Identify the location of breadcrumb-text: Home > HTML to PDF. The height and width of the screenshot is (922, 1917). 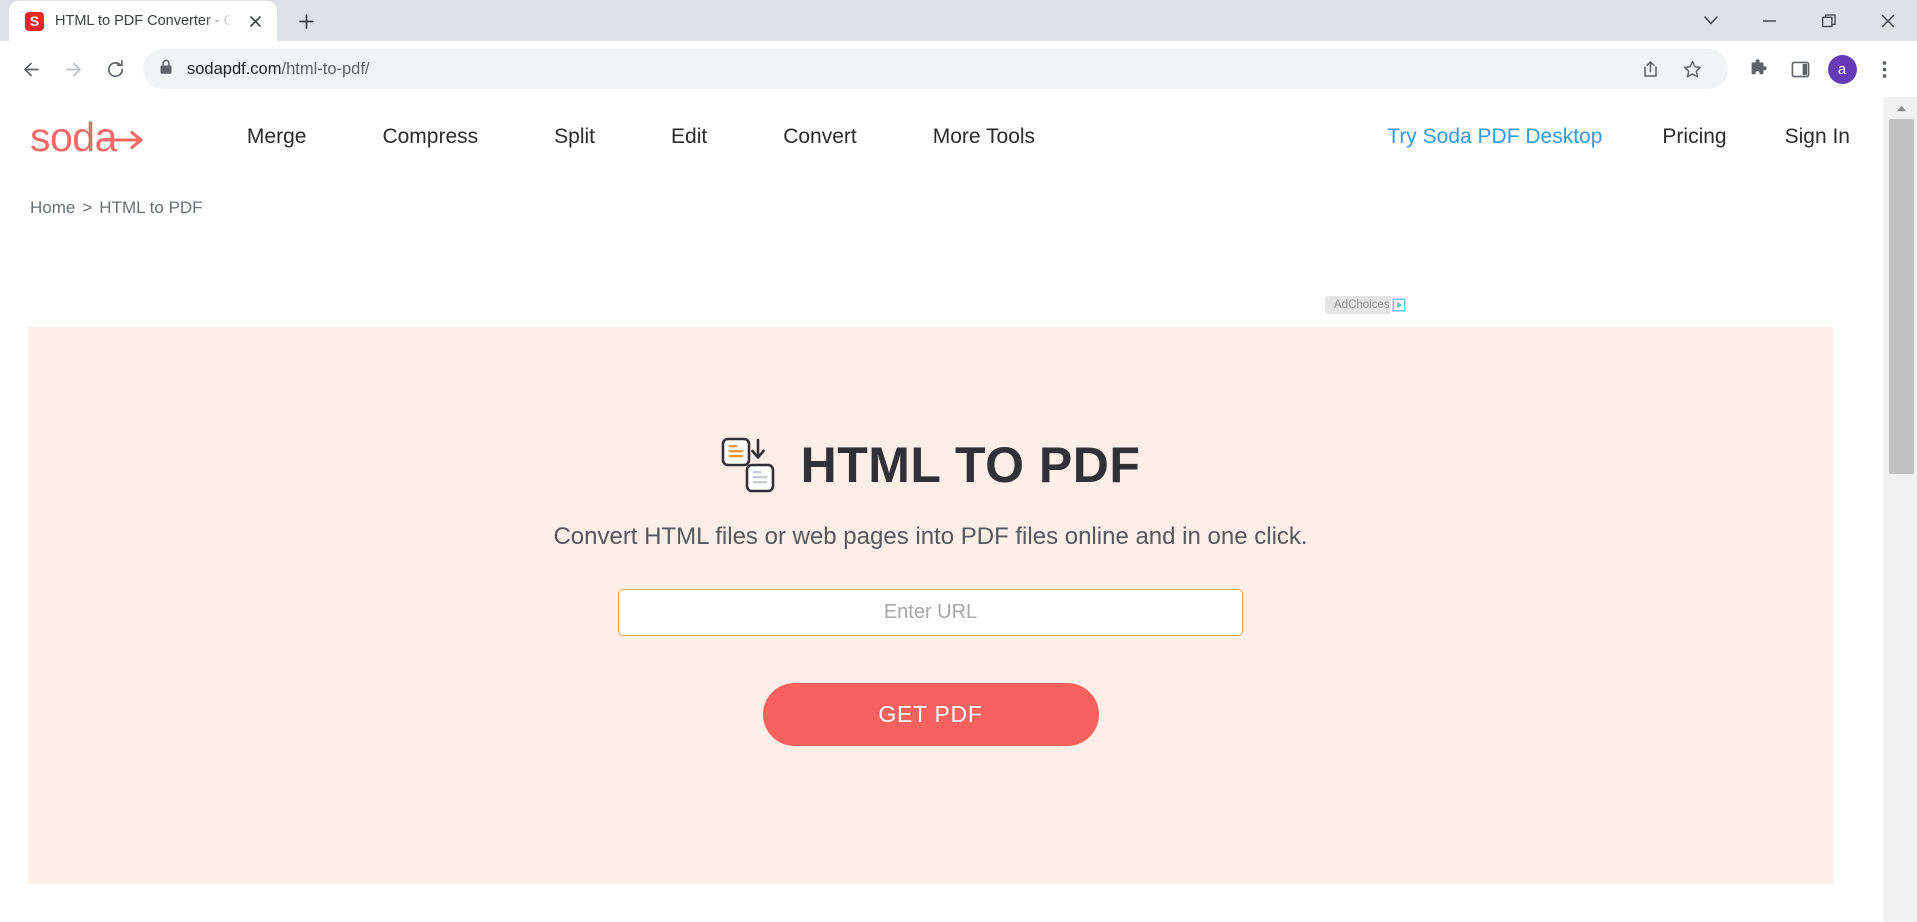
(116, 208).